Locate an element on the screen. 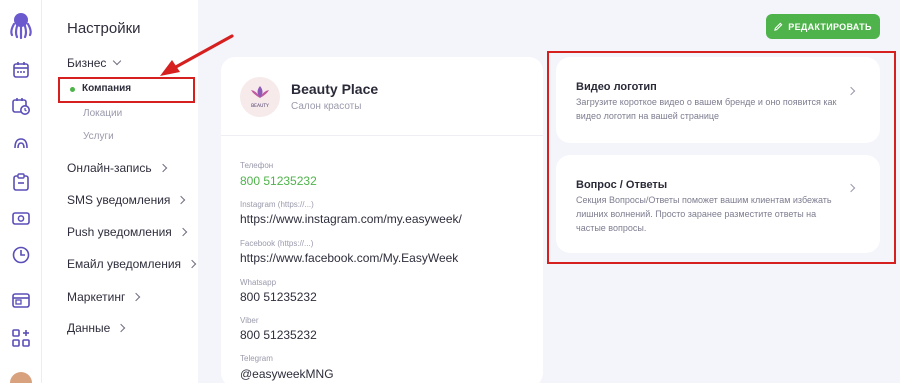 Image resolution: width=900 pixels, height=383 pixels. whatsapp-value: 800 51235232 is located at coordinates (278, 297).